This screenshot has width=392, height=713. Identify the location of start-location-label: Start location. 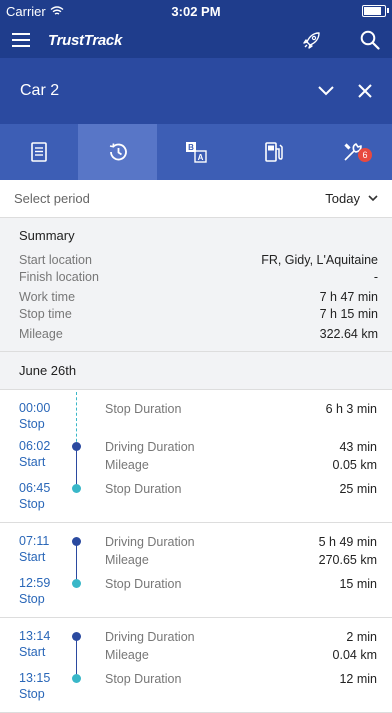
(55, 260).